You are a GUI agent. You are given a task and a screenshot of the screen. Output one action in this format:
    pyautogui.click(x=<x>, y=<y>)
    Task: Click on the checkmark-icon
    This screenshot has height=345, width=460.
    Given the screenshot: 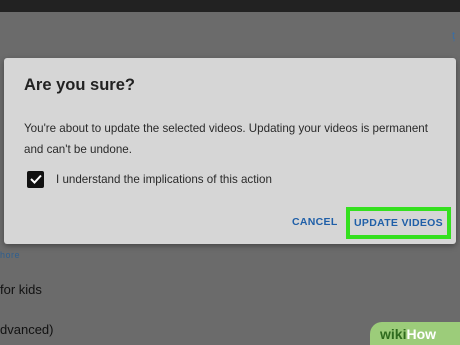 What is the action you would take?
    pyautogui.click(x=35, y=179)
    